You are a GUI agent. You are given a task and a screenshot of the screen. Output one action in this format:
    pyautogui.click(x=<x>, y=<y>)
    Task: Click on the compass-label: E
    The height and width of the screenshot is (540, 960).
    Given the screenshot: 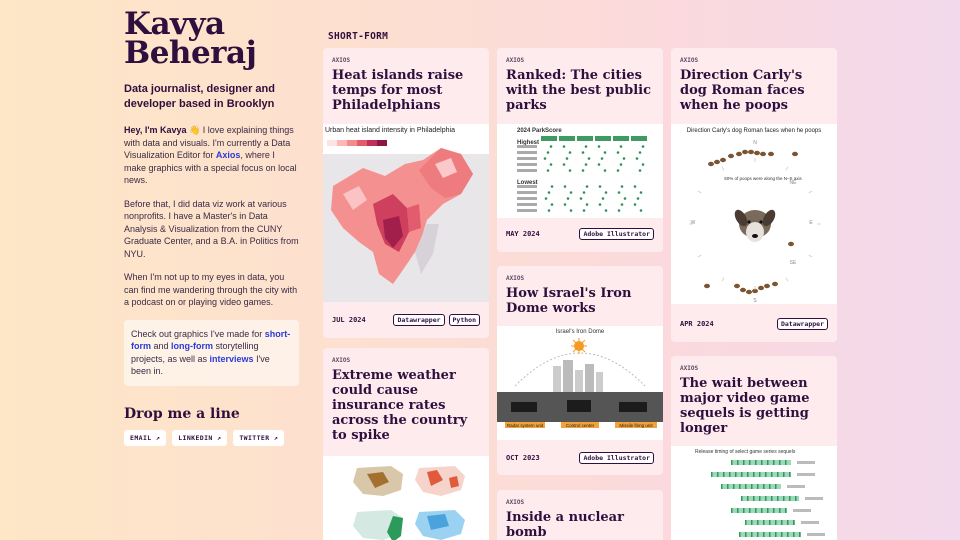 What is the action you would take?
    pyautogui.click(x=811, y=223)
    